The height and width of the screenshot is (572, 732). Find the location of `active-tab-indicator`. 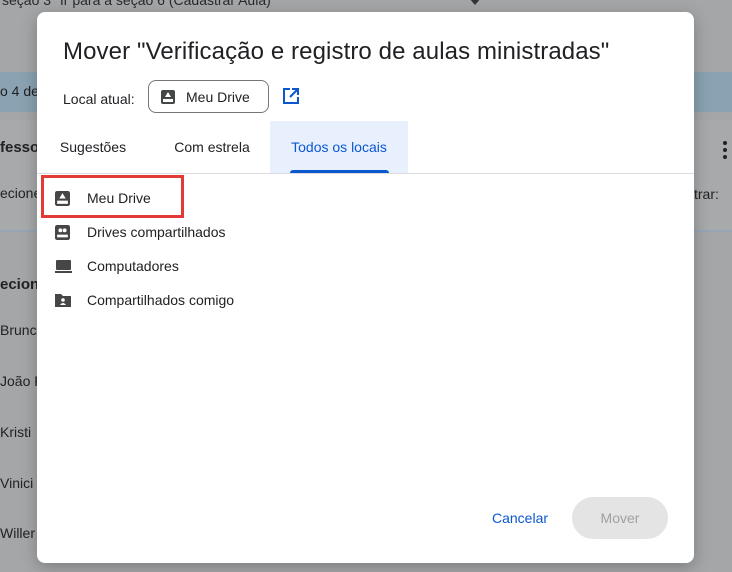

active-tab-indicator is located at coordinates (339, 171).